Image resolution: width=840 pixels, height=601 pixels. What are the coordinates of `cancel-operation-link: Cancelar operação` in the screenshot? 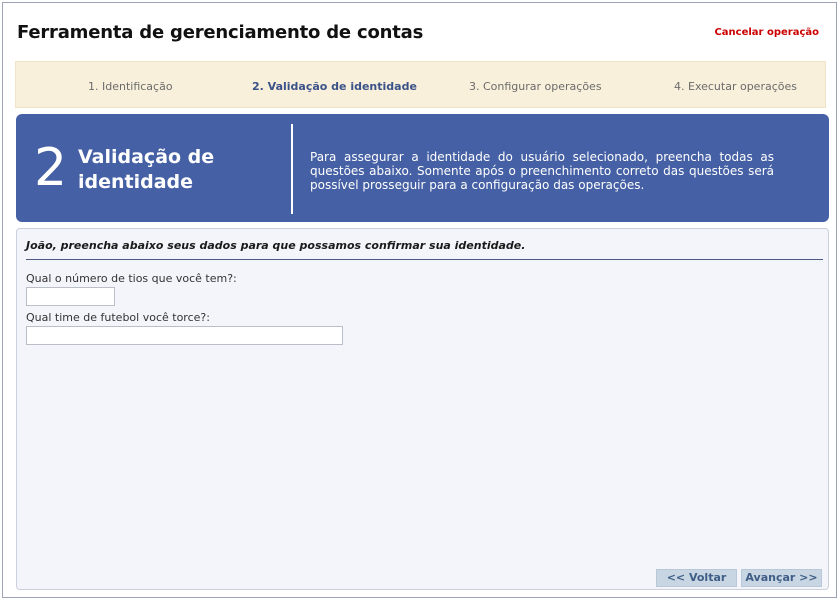 It's located at (766, 32).